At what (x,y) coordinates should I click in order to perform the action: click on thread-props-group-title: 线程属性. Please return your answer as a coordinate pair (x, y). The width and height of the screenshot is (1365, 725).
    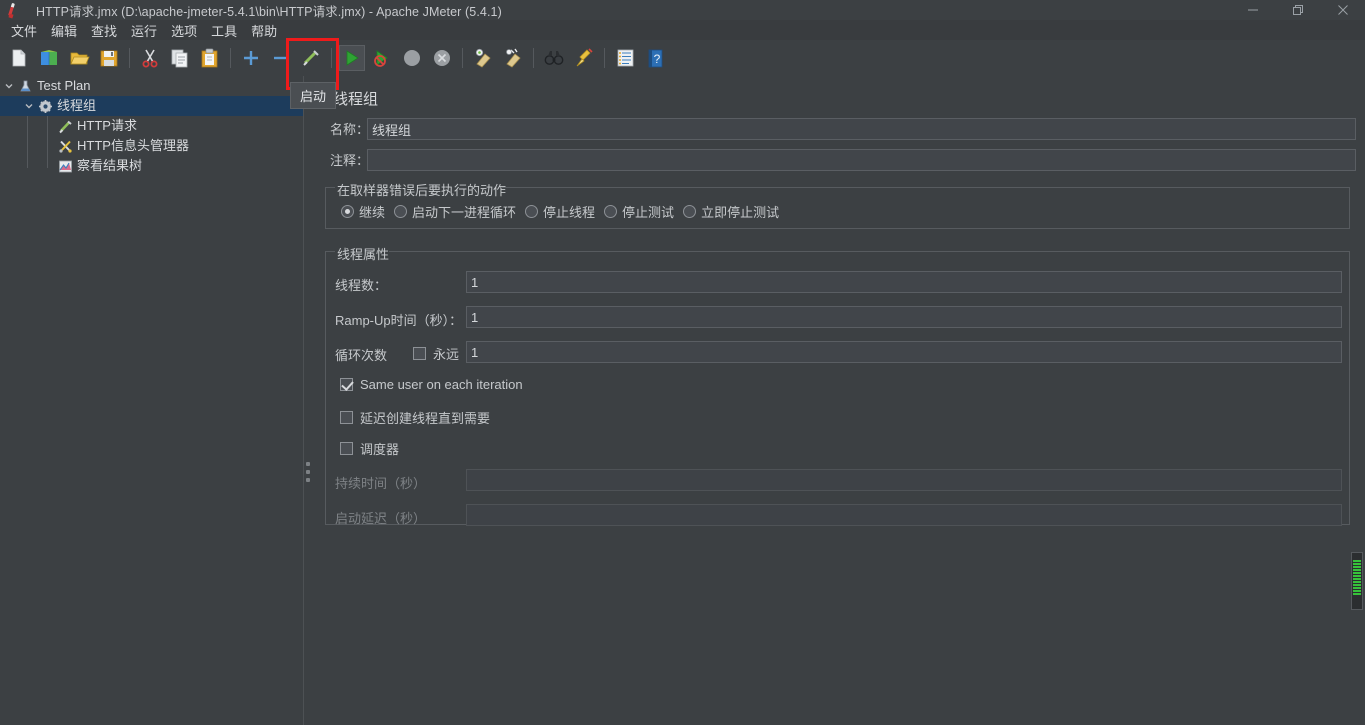
    Looking at the image, I should click on (363, 253).